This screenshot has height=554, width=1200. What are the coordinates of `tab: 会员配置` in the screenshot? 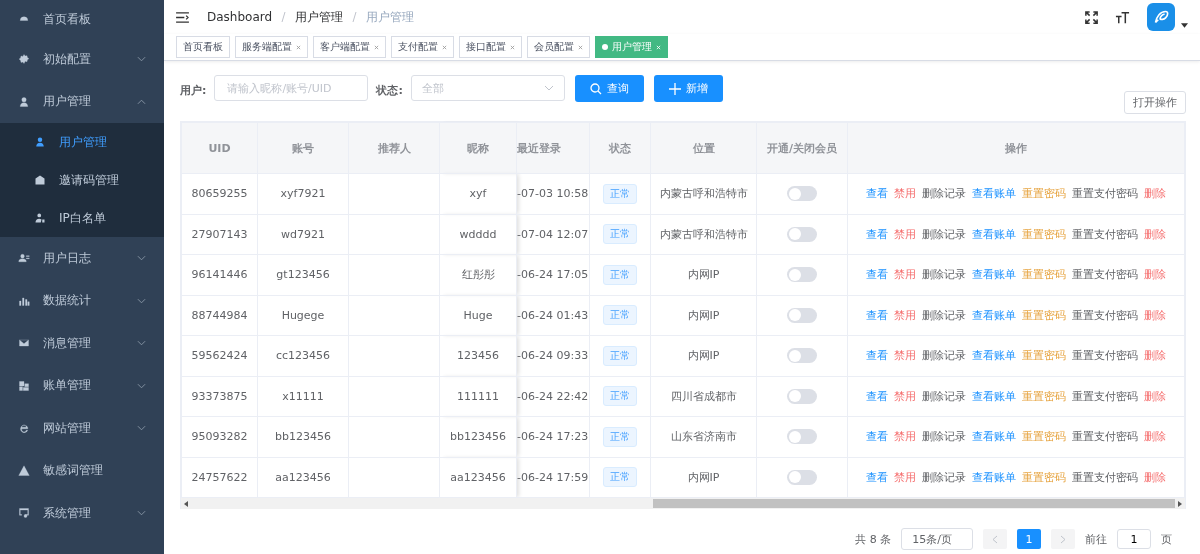 It's located at (558, 47).